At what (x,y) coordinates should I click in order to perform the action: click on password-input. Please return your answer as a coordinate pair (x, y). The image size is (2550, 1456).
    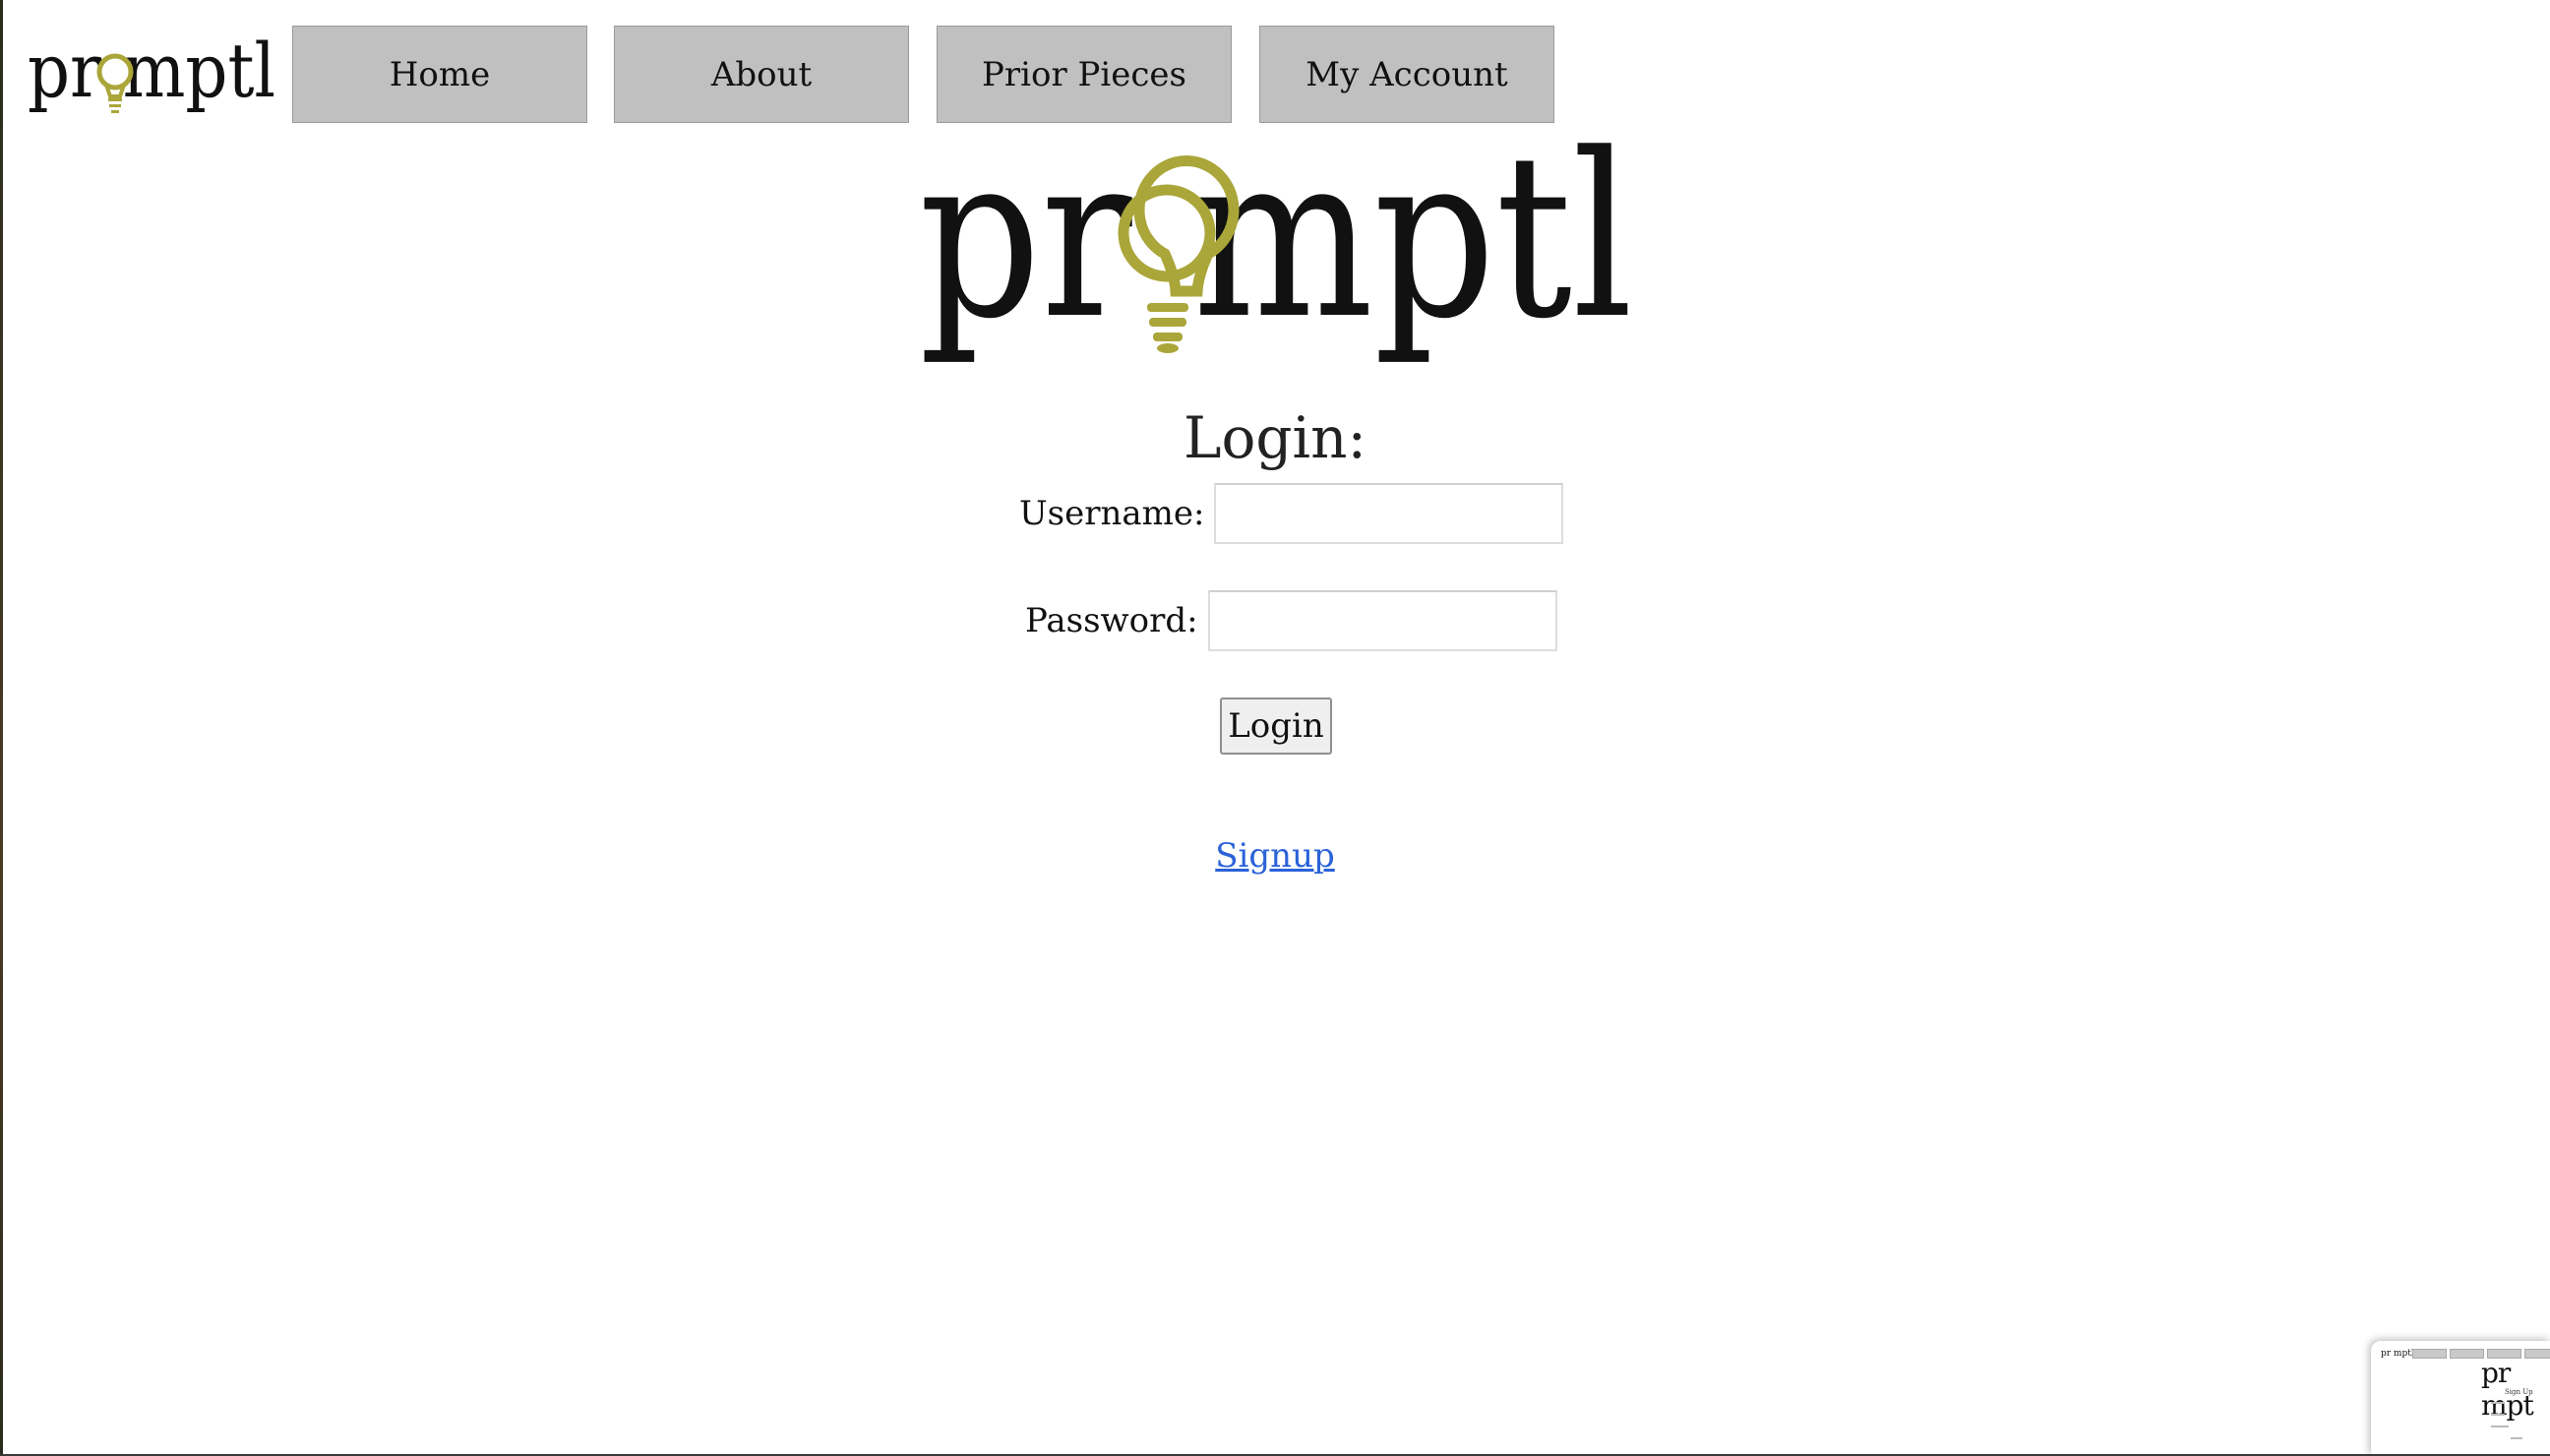
    Looking at the image, I should click on (1382, 620).